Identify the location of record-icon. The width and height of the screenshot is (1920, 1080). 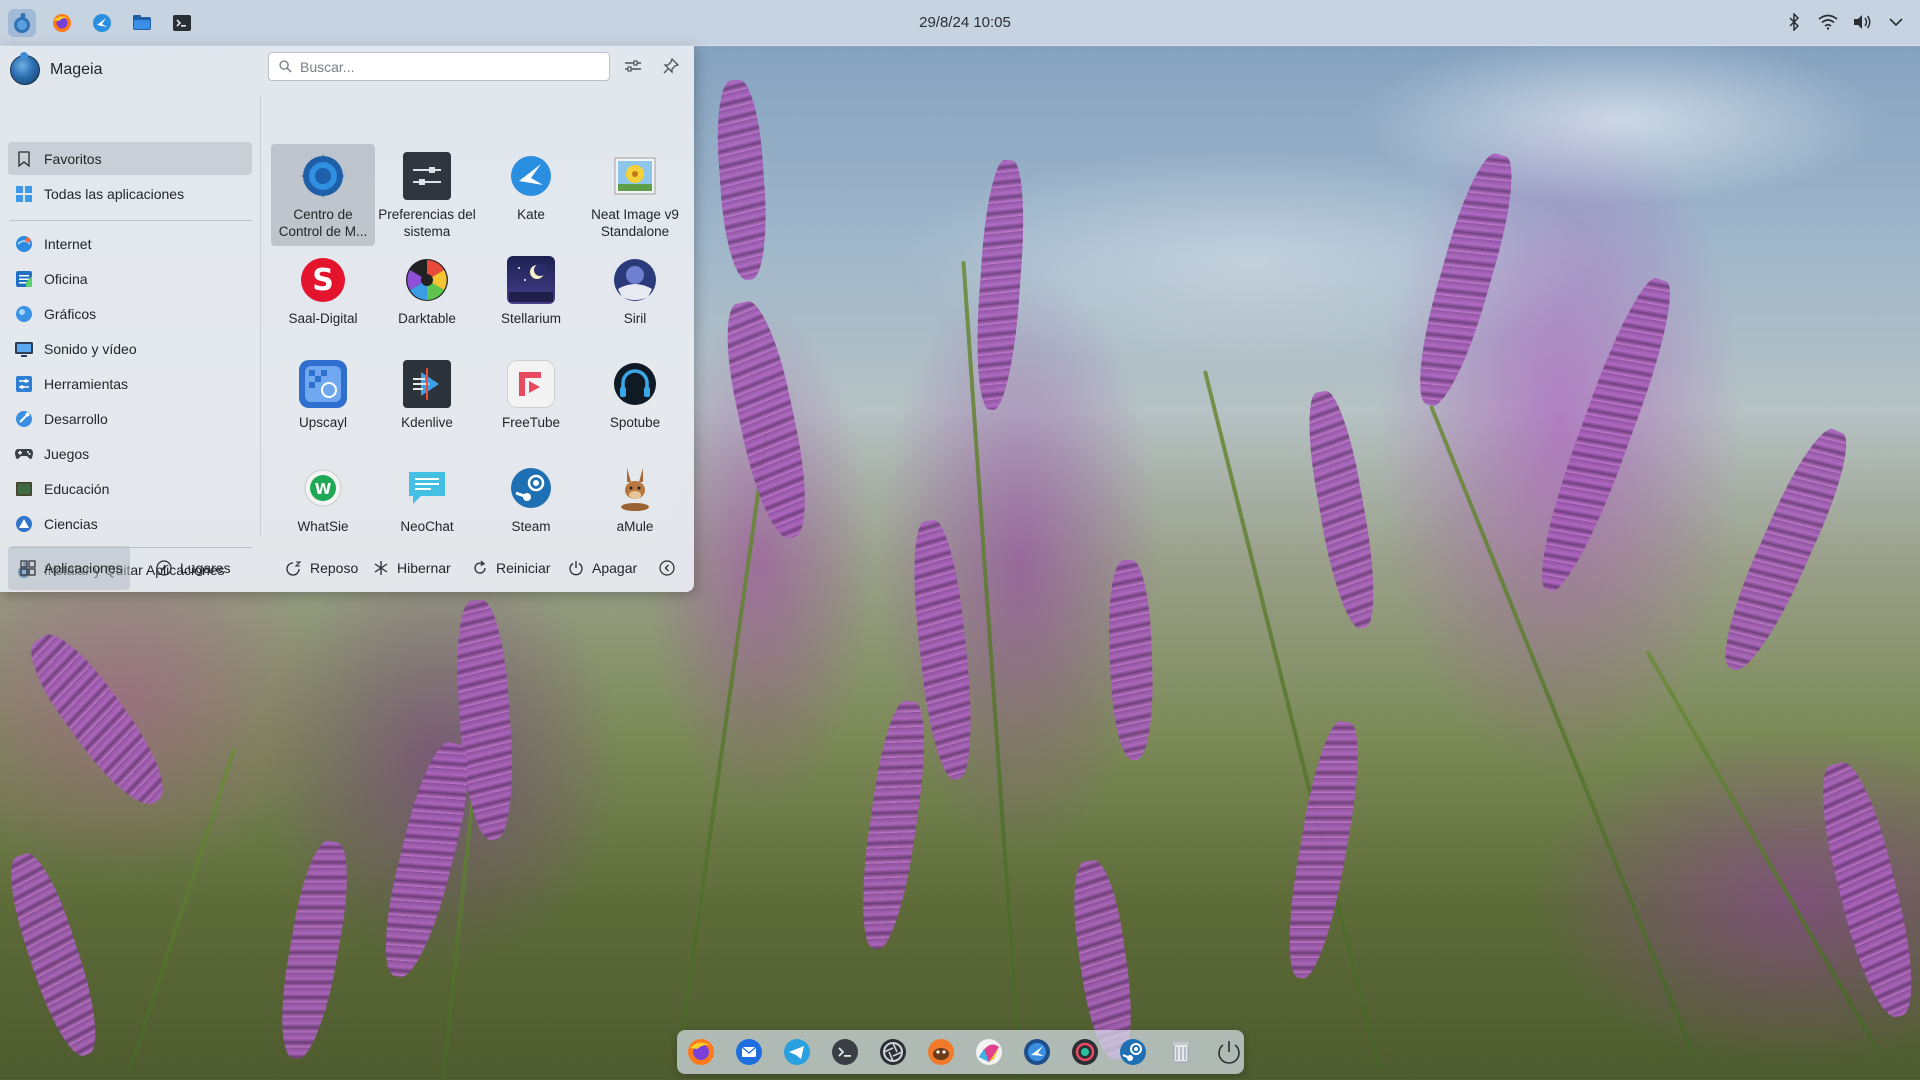
(1085, 1052).